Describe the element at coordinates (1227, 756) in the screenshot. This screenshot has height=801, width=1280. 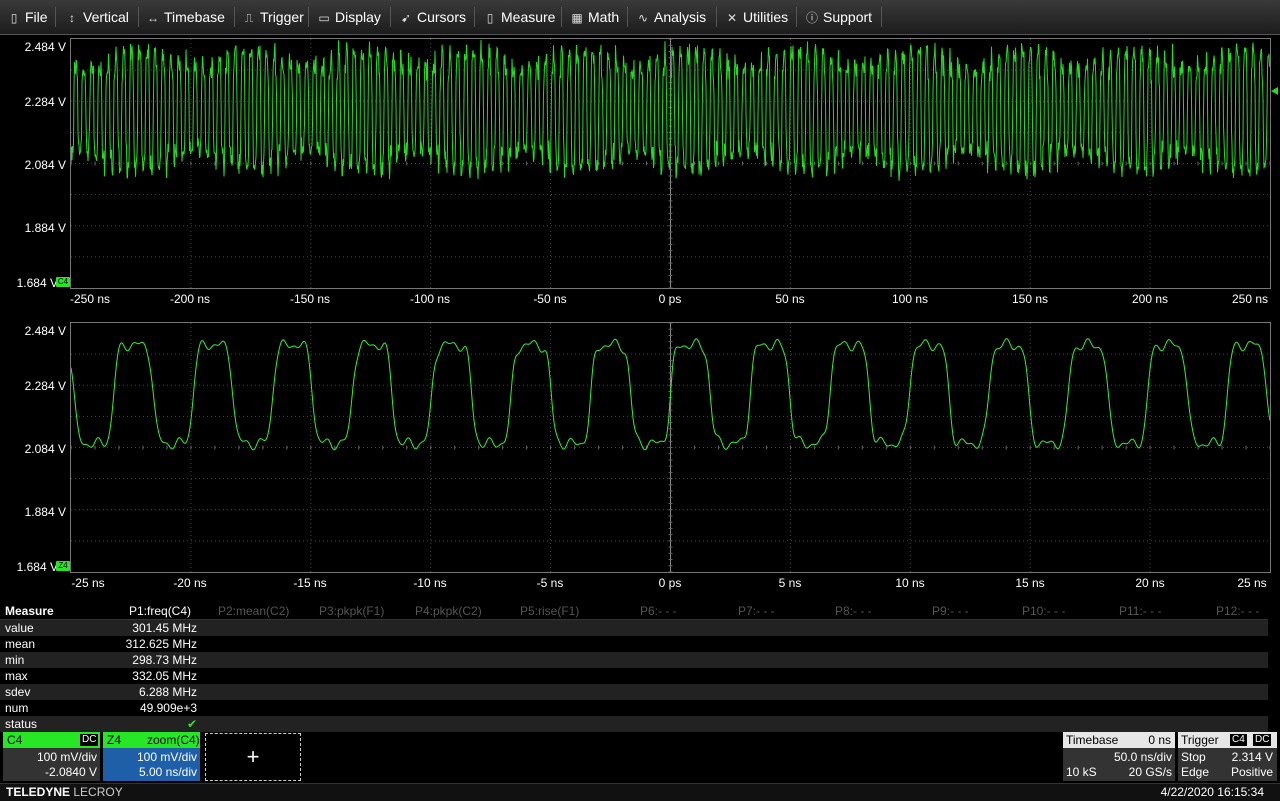
I see `trigger-descriptor: Trigger C4 DC Stop 2.314 V Edge Positive` at that location.